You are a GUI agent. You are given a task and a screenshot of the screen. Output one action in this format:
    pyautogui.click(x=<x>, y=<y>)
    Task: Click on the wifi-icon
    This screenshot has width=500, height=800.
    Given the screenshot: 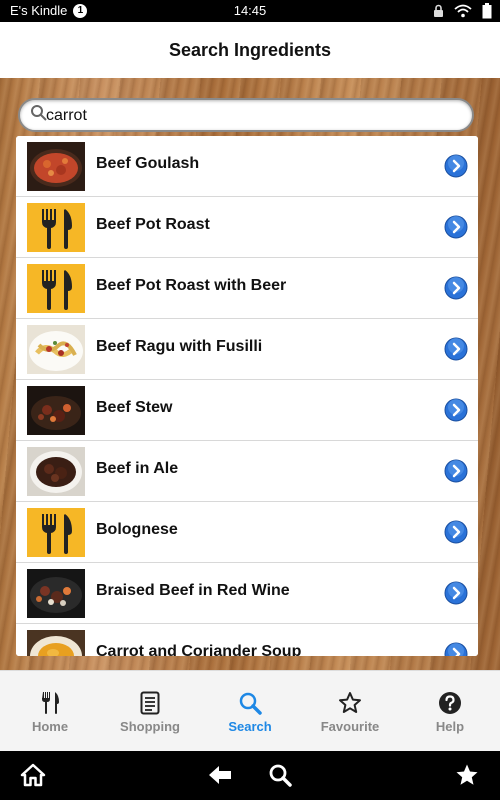 What is the action you would take?
    pyautogui.click(x=463, y=11)
    